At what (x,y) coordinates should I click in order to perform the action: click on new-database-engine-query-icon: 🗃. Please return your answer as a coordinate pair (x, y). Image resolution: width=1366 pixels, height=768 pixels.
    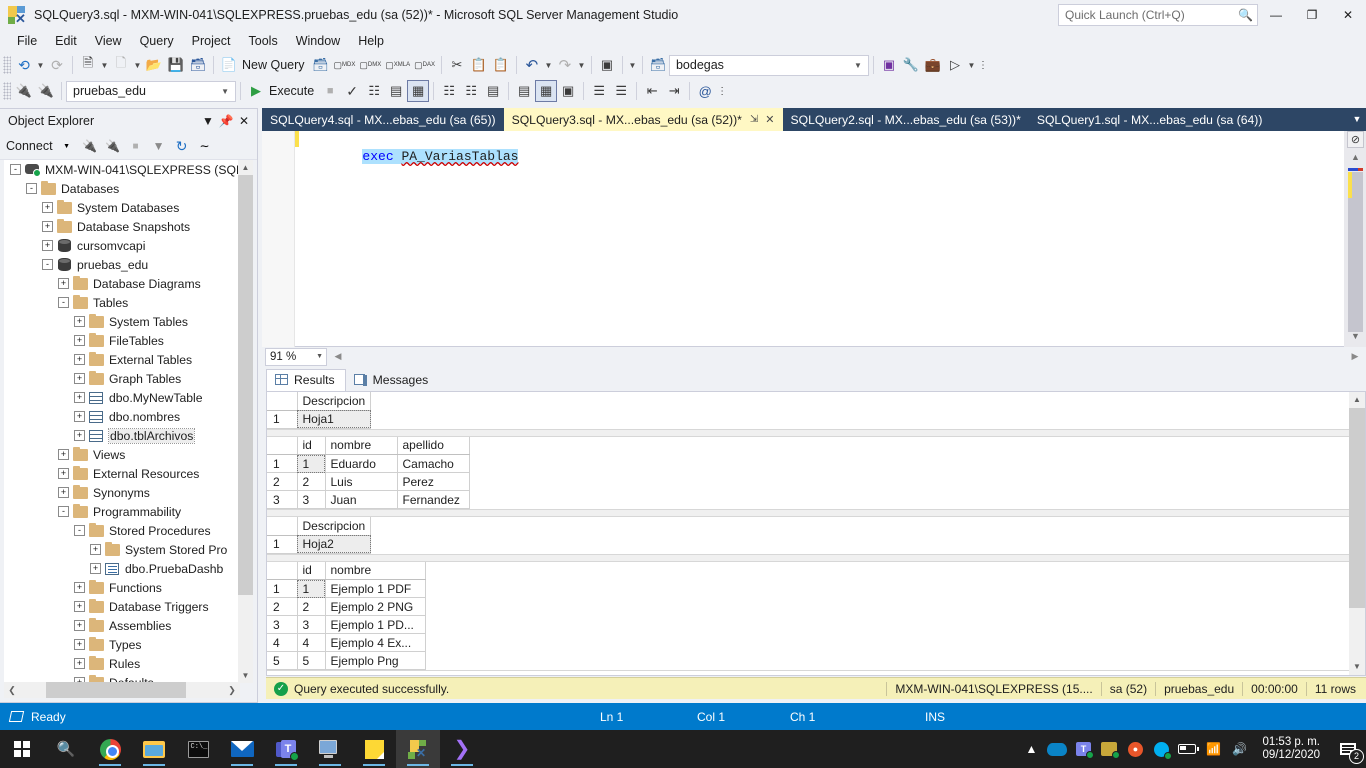
    Looking at the image, I should click on (321, 65).